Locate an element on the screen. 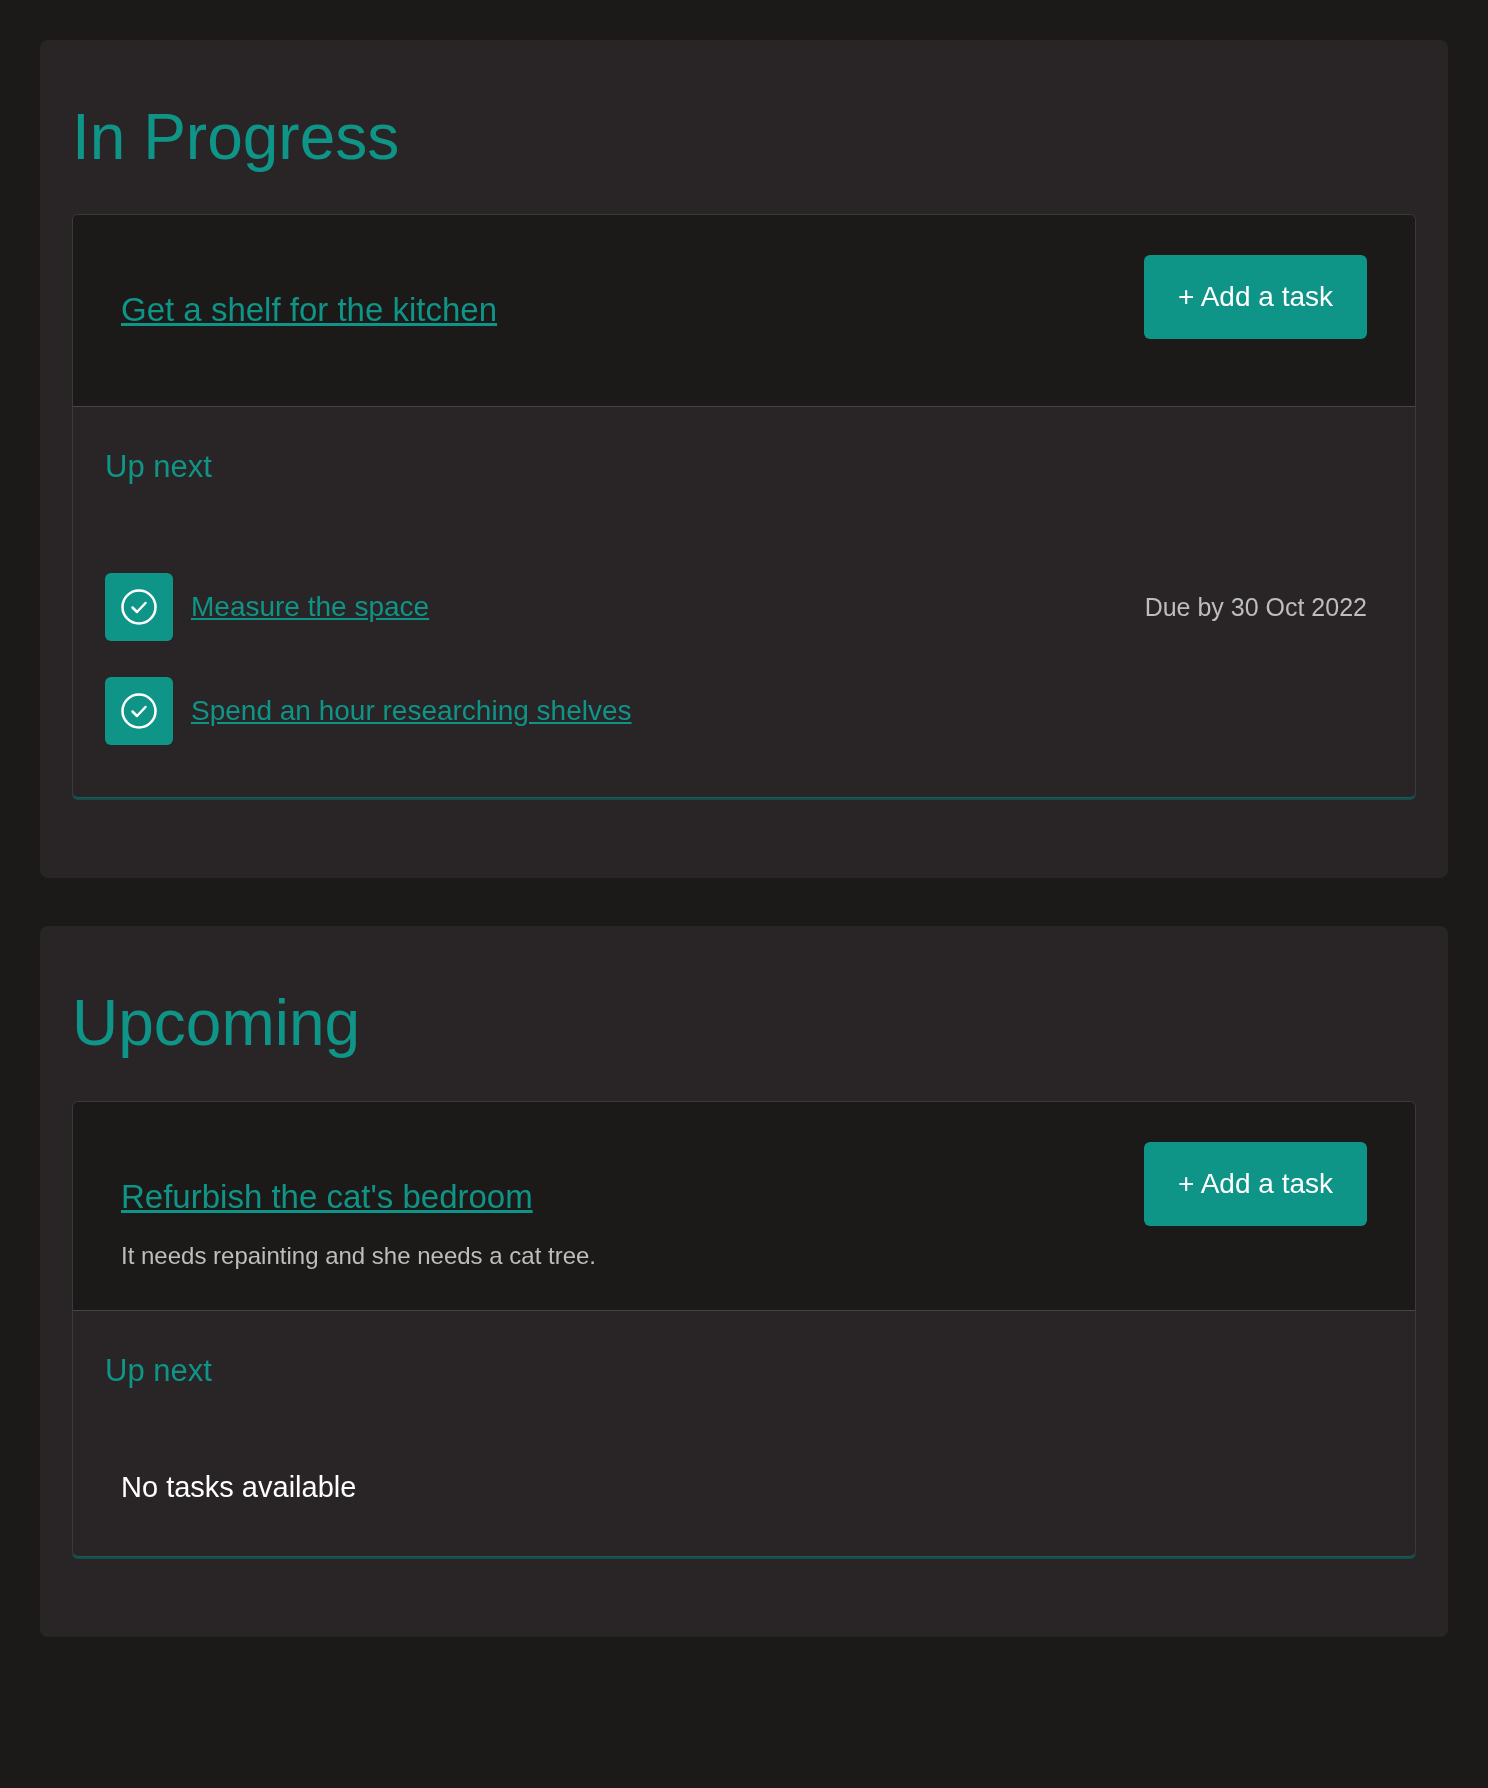 Image resolution: width=1488 pixels, height=1788 pixels. task-link: Spend an hour researching shelves is located at coordinates (411, 711).